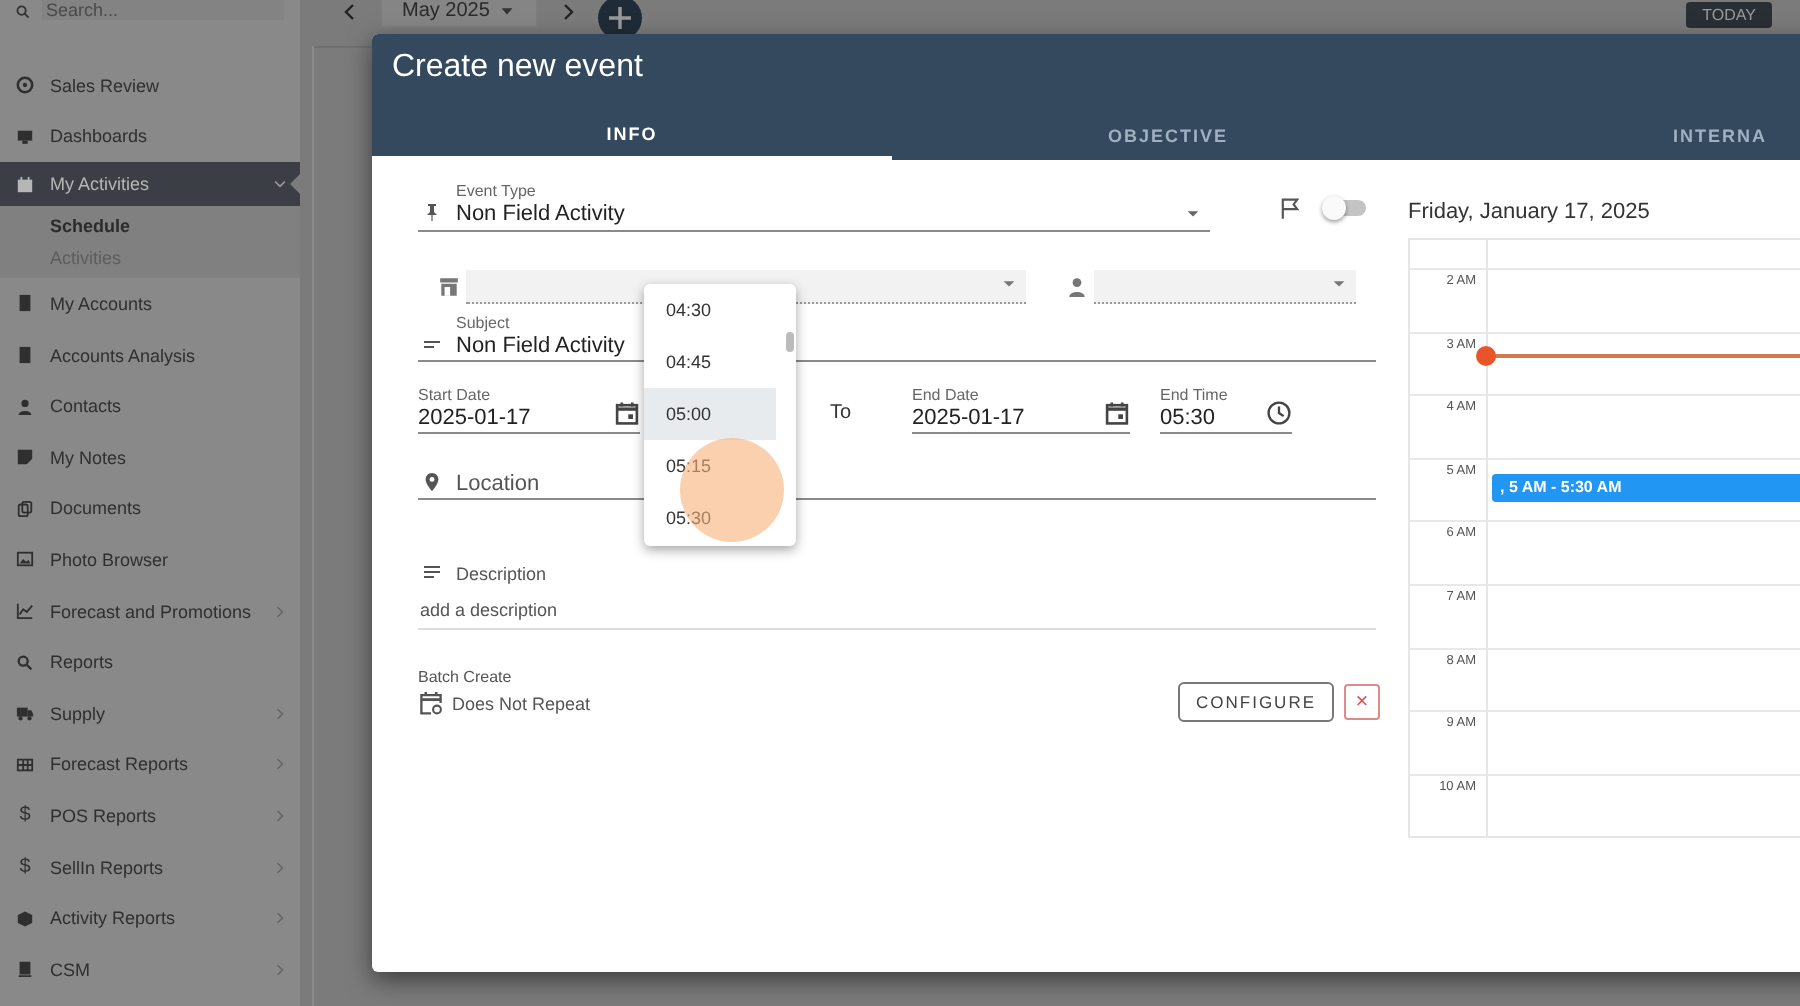 The image size is (1800, 1006). Describe the element at coordinates (466, 677) in the screenshot. I see `batch-create-label: Batch Create` at that location.